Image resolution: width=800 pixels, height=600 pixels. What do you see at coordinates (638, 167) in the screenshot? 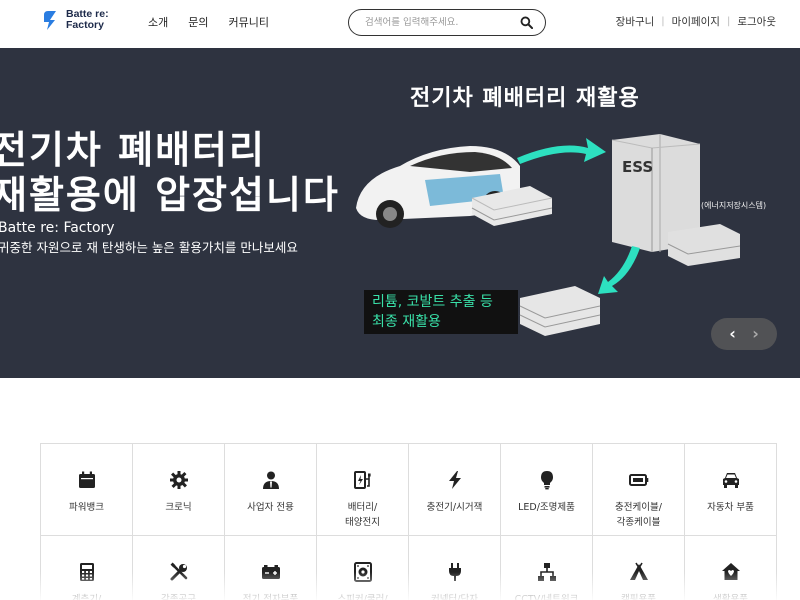
I see `ess-label: ESS` at bounding box center [638, 167].